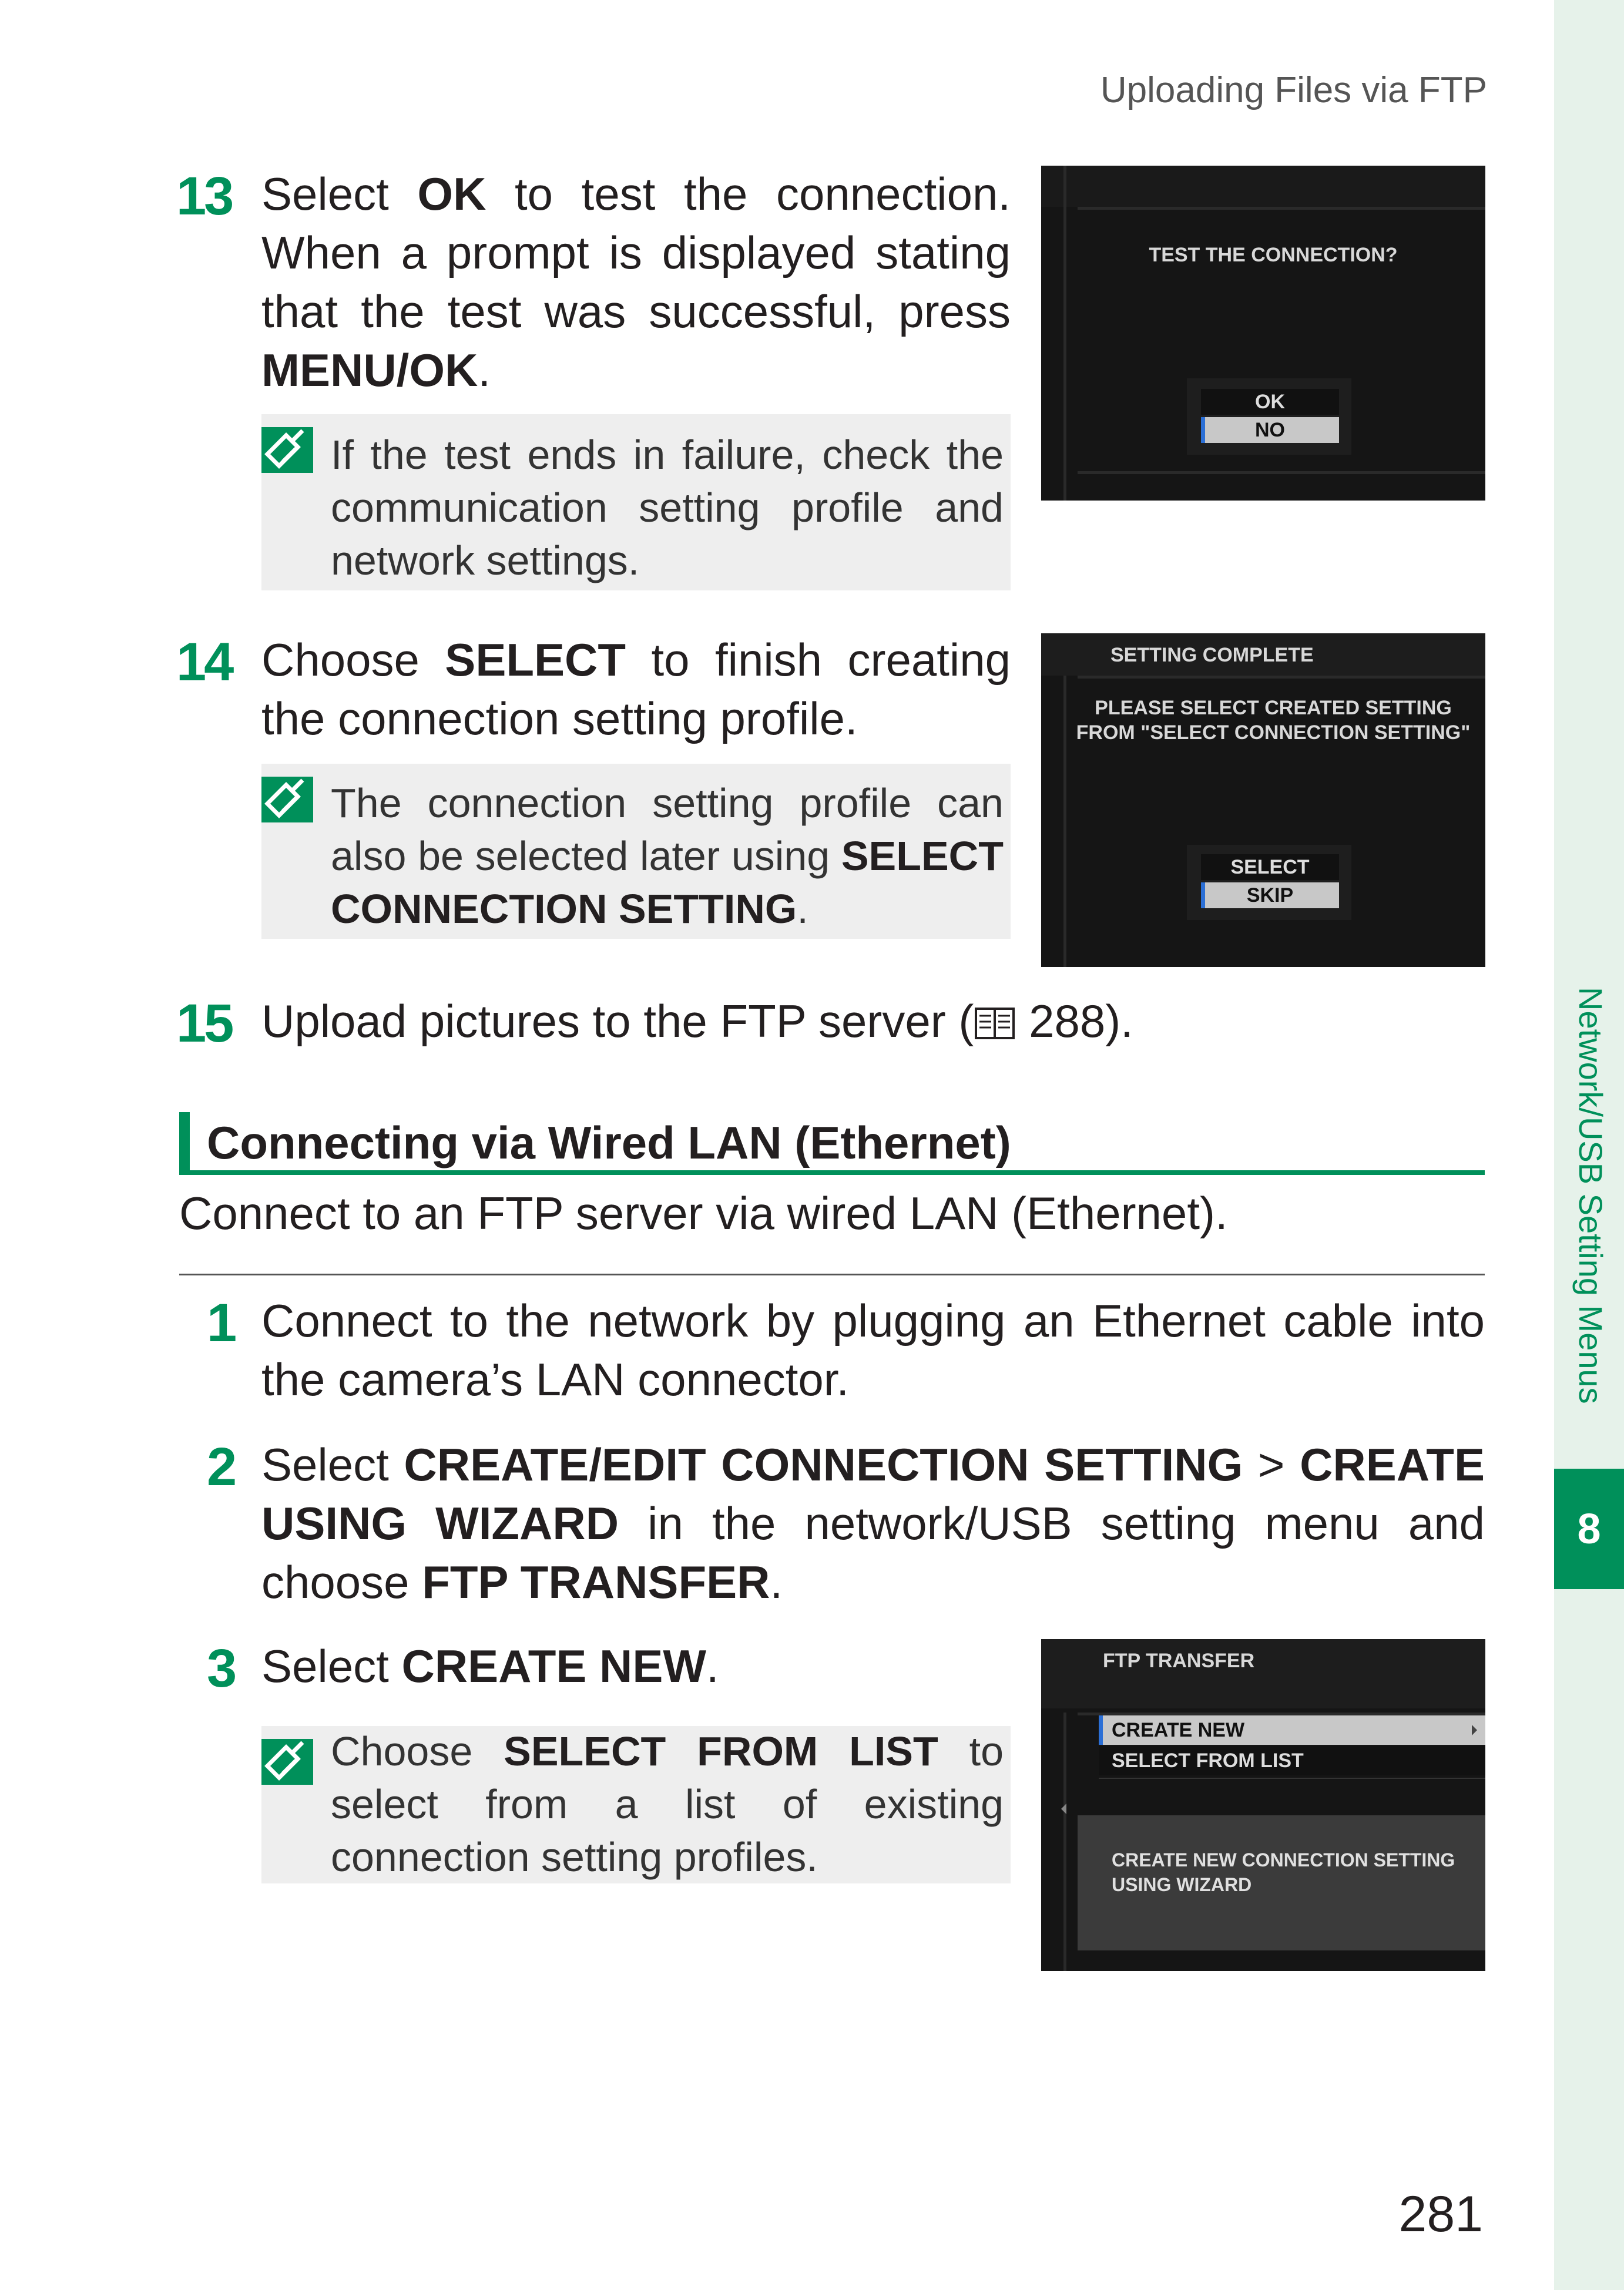 This screenshot has height=2290, width=1624. I want to click on option-no: NO, so click(1270, 430).